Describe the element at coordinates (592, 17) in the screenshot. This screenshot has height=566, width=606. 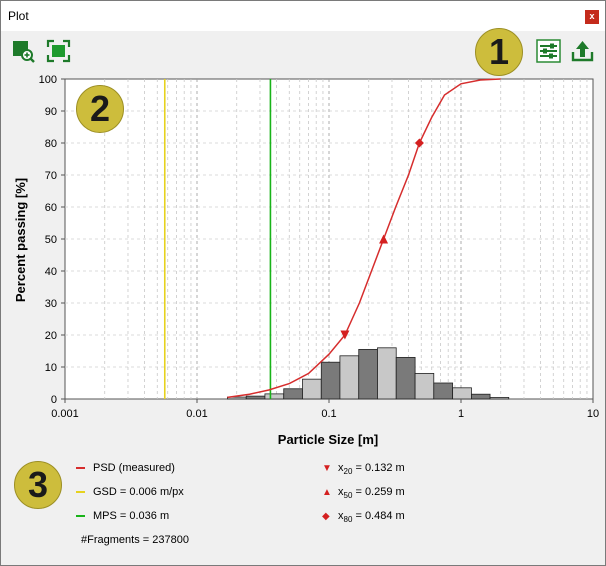
I see `close-button: x` at that location.